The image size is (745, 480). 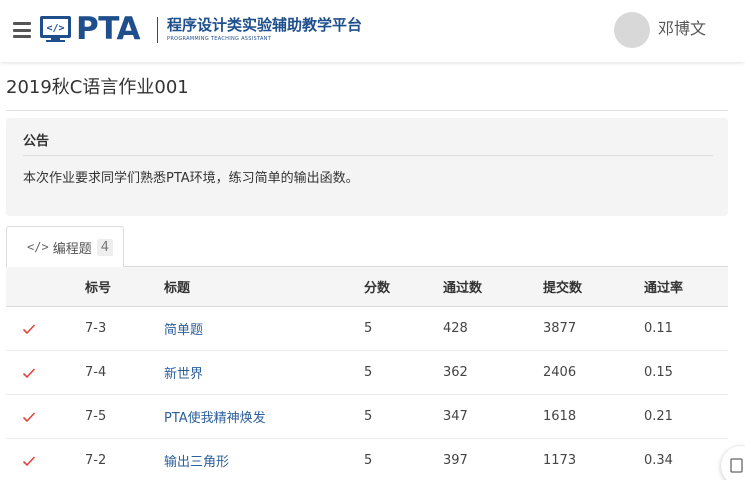 What do you see at coordinates (663, 286) in the screenshot?
I see `header-rate: 通过率` at bounding box center [663, 286].